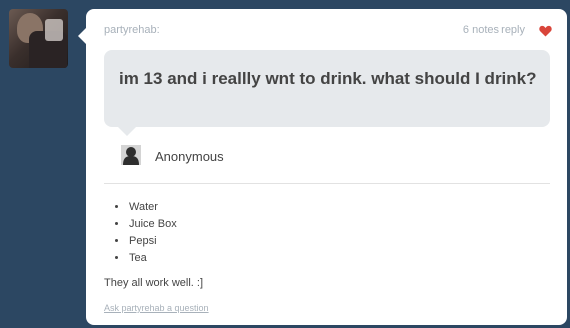  What do you see at coordinates (327, 183) in the screenshot?
I see `divider` at bounding box center [327, 183].